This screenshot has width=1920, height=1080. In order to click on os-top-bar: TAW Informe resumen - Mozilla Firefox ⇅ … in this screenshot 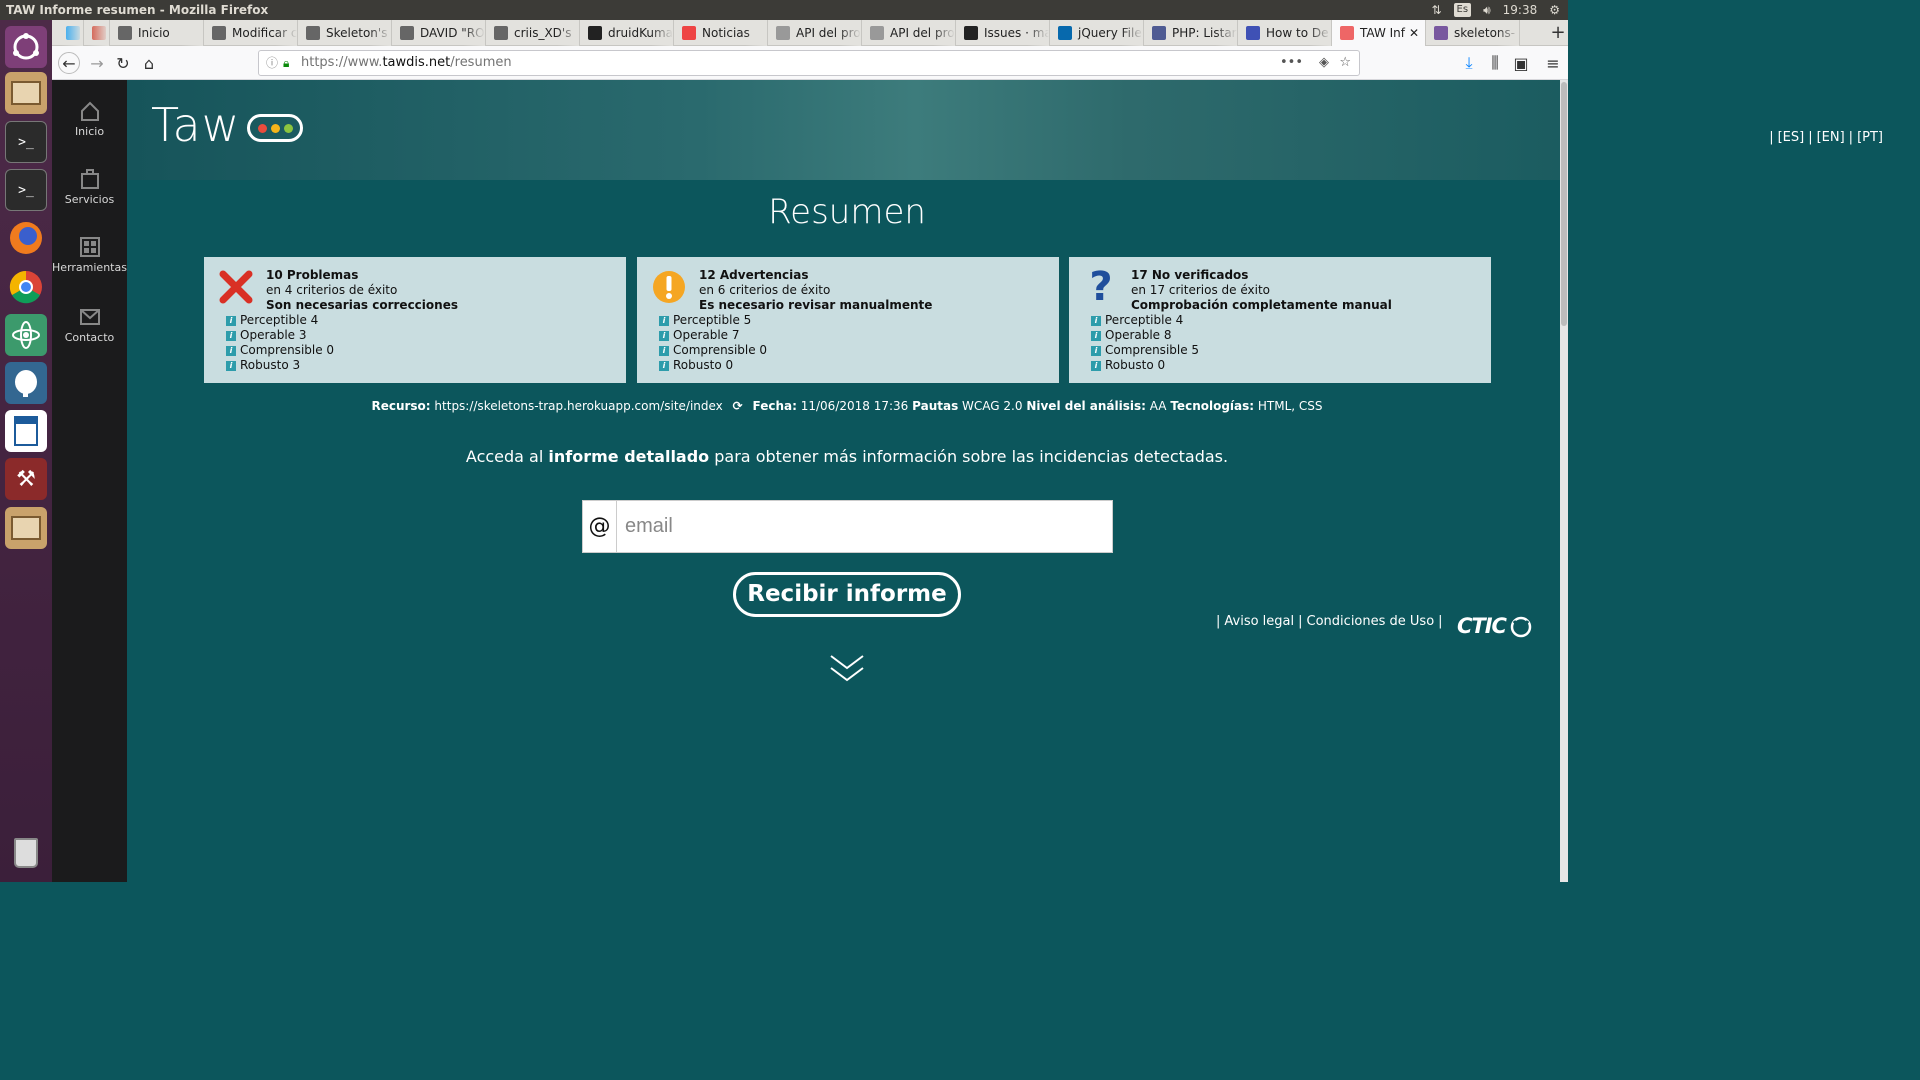, I will do `click(784, 10)`.